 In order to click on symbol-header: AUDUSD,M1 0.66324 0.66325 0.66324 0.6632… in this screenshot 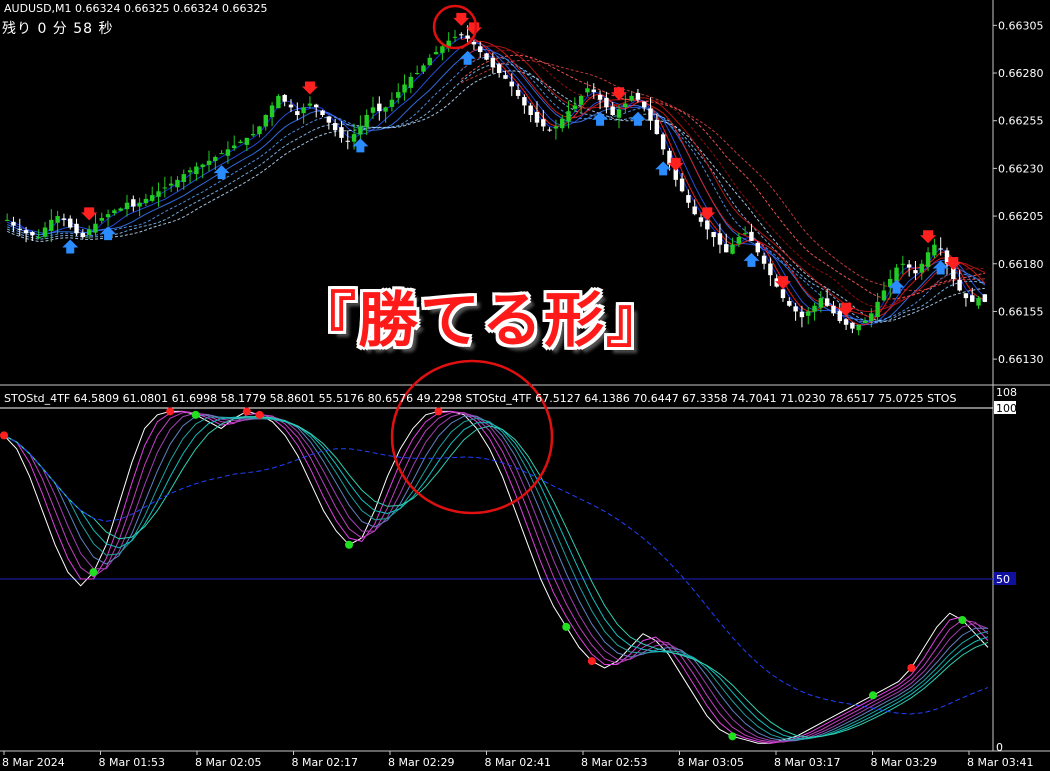, I will do `click(136, 8)`.